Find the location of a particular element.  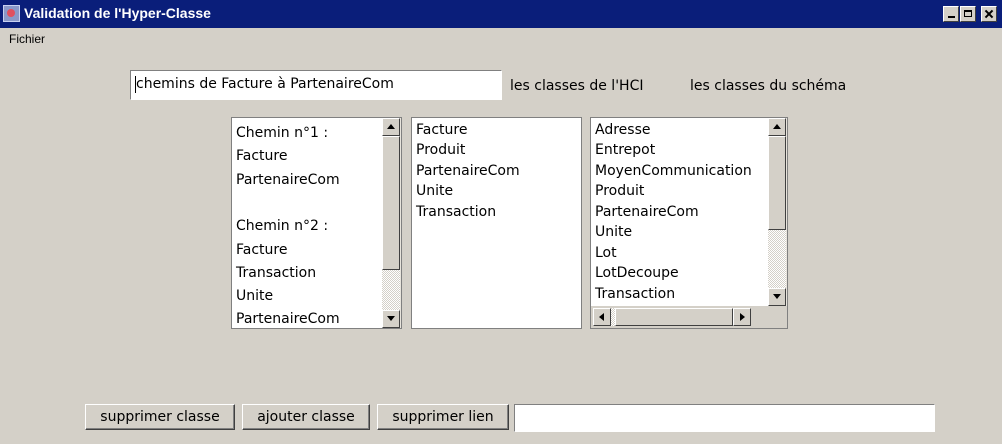

paths-title-field: chemins de Facture à PartenaireCom is located at coordinates (316, 85).